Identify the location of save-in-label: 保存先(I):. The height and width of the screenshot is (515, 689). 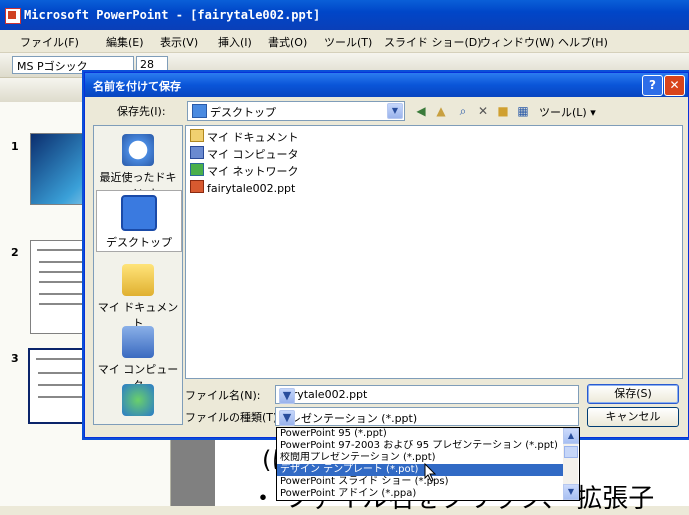
(141, 111).